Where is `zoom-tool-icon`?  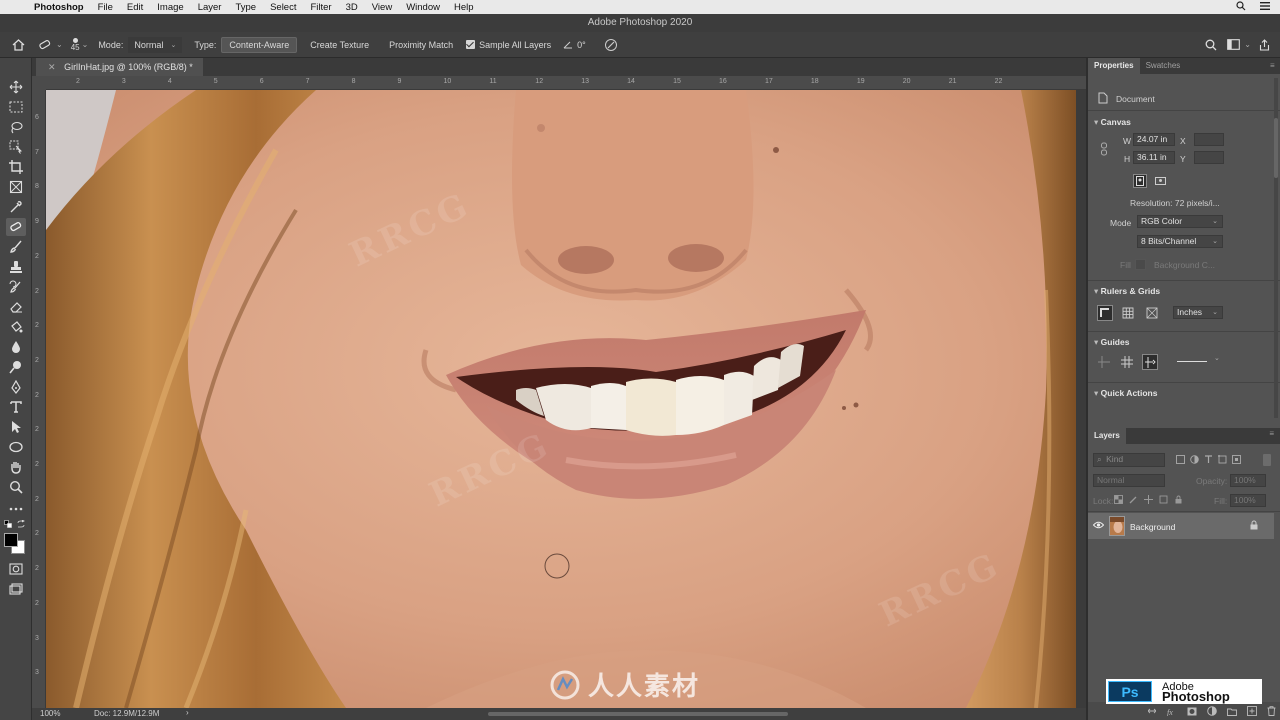
zoom-tool-icon is located at coordinates (16, 487).